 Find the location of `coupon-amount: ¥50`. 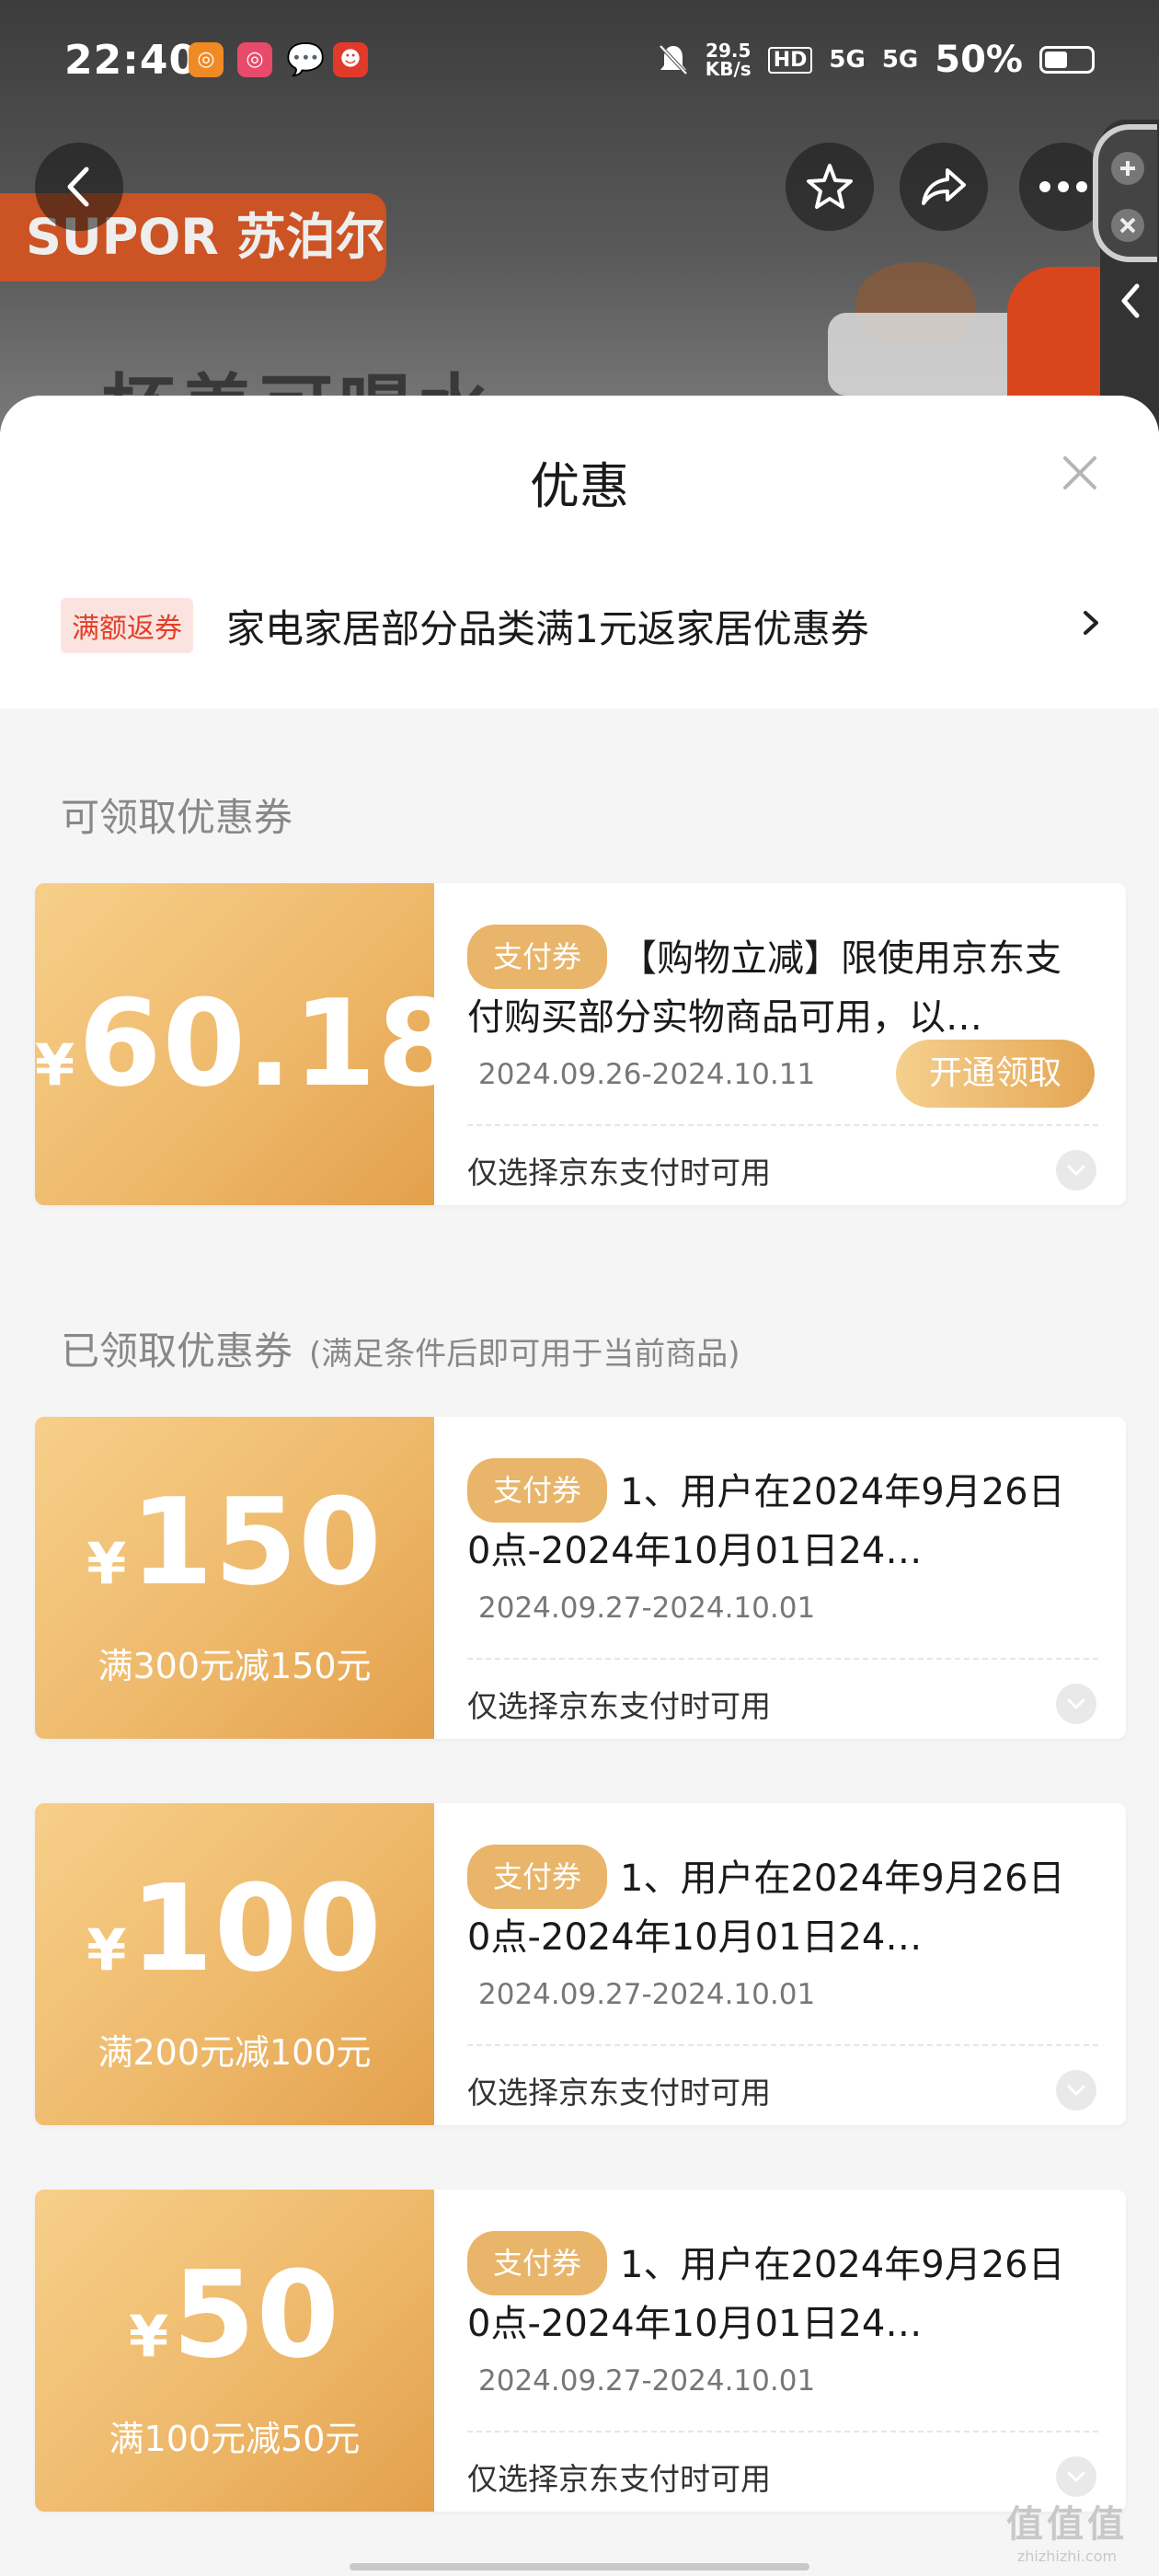

coupon-amount: ¥50 is located at coordinates (234, 2315).